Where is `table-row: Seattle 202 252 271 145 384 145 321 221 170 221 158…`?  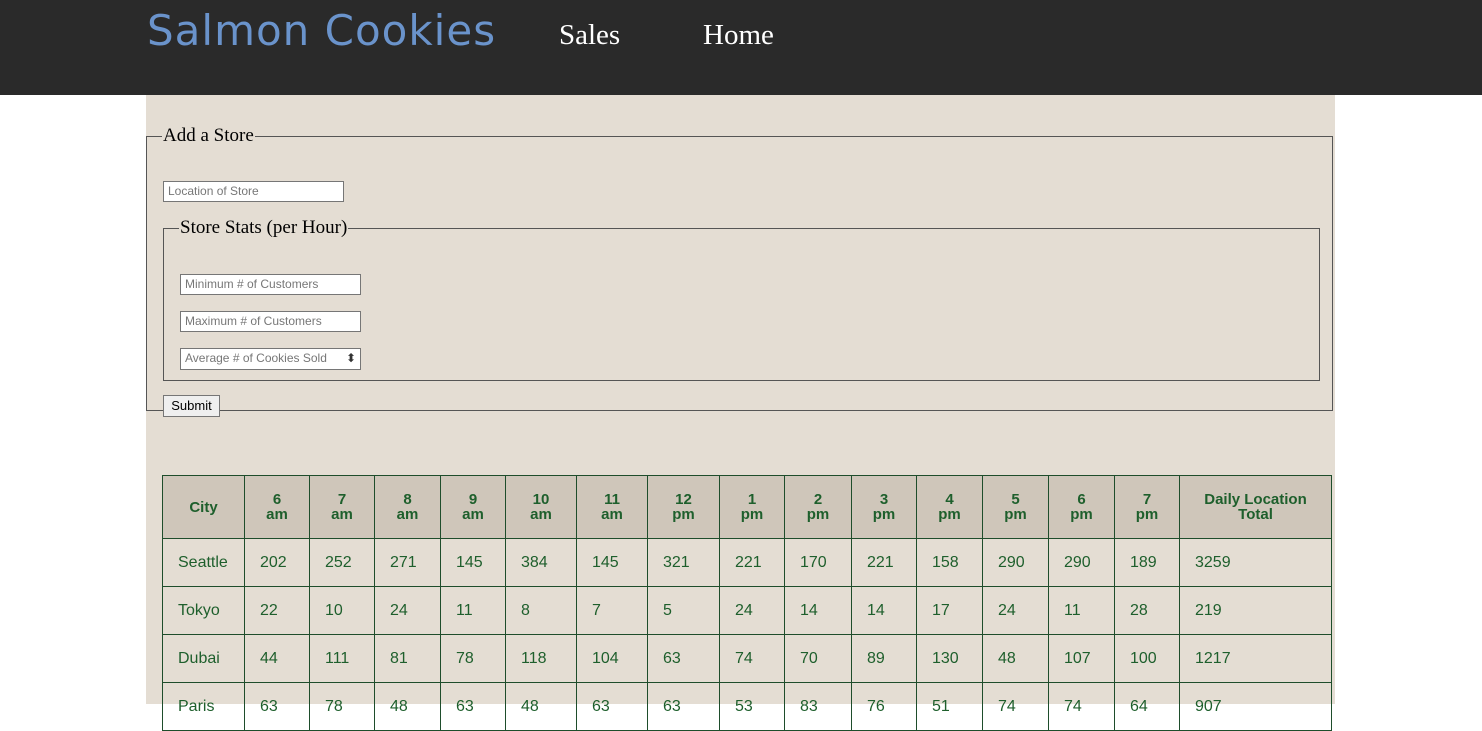
table-row: Seattle 202 252 271 145 384 145 321 221 170 221 158… is located at coordinates (747, 562).